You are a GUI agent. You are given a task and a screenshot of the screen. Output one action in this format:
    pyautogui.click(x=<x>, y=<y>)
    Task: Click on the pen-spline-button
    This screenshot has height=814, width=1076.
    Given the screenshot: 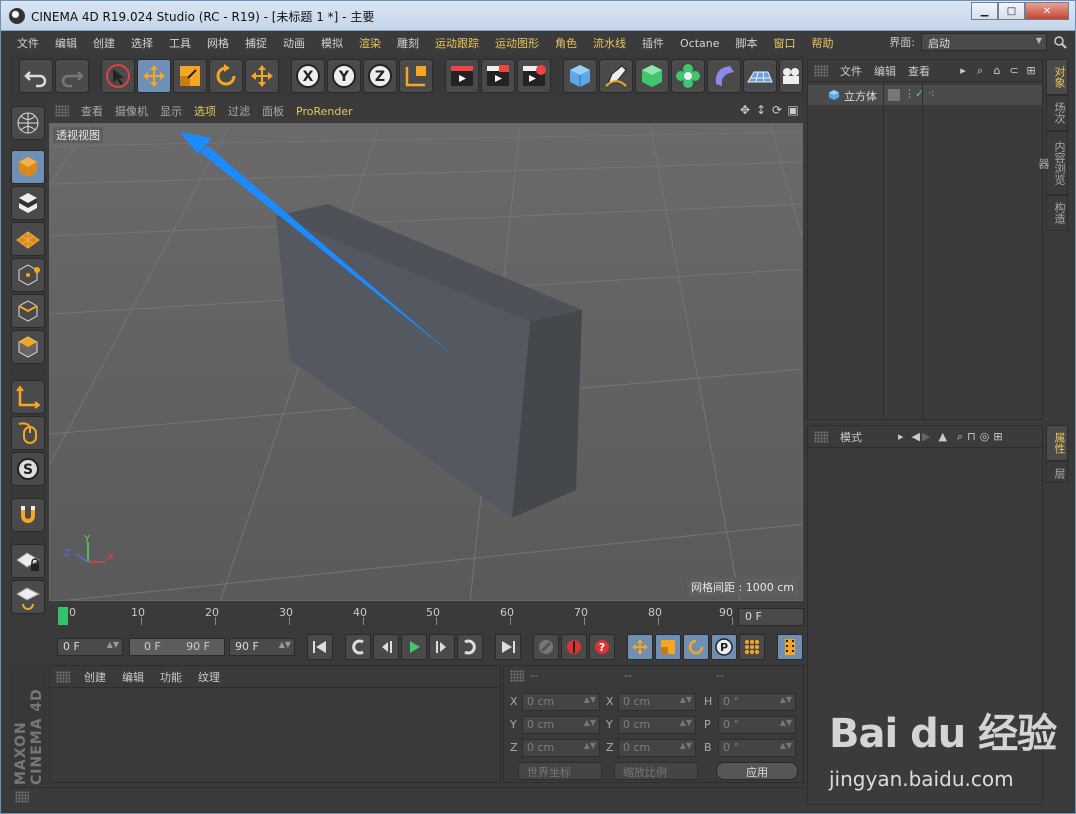 What is the action you would take?
    pyautogui.click(x=616, y=76)
    